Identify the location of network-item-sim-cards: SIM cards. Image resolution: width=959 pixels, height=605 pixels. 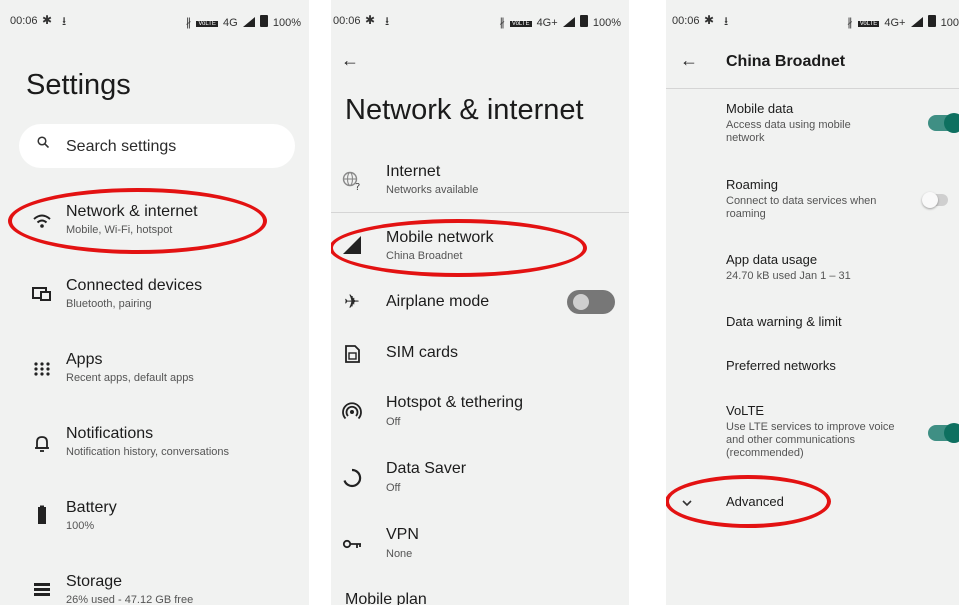
(480, 355).